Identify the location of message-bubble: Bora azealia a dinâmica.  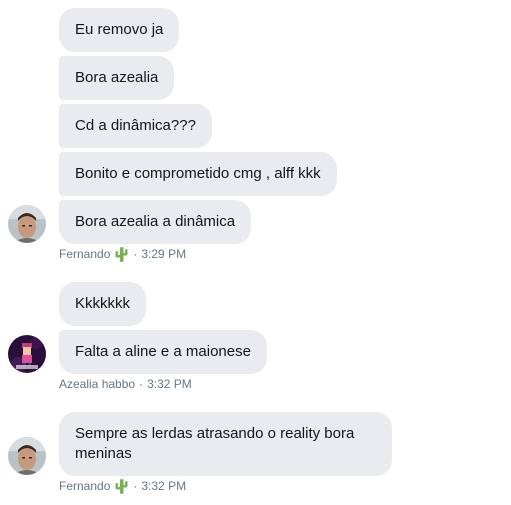
(155, 222).